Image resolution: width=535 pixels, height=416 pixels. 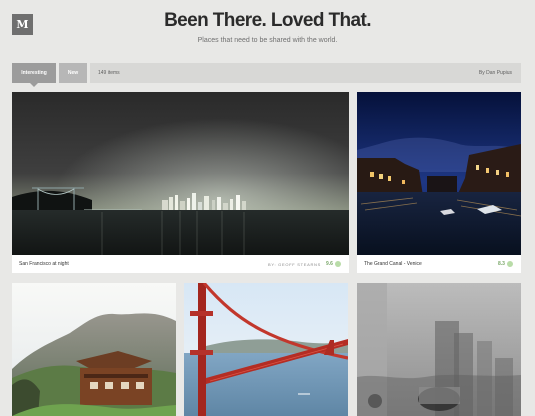 I want to click on photo-card-foggy-city, so click(x=439, y=349).